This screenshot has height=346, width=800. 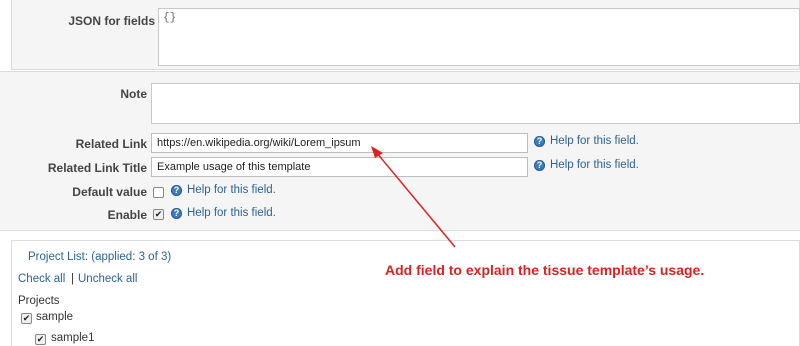 I want to click on project-checkbox-sample: ✔, so click(x=26, y=318).